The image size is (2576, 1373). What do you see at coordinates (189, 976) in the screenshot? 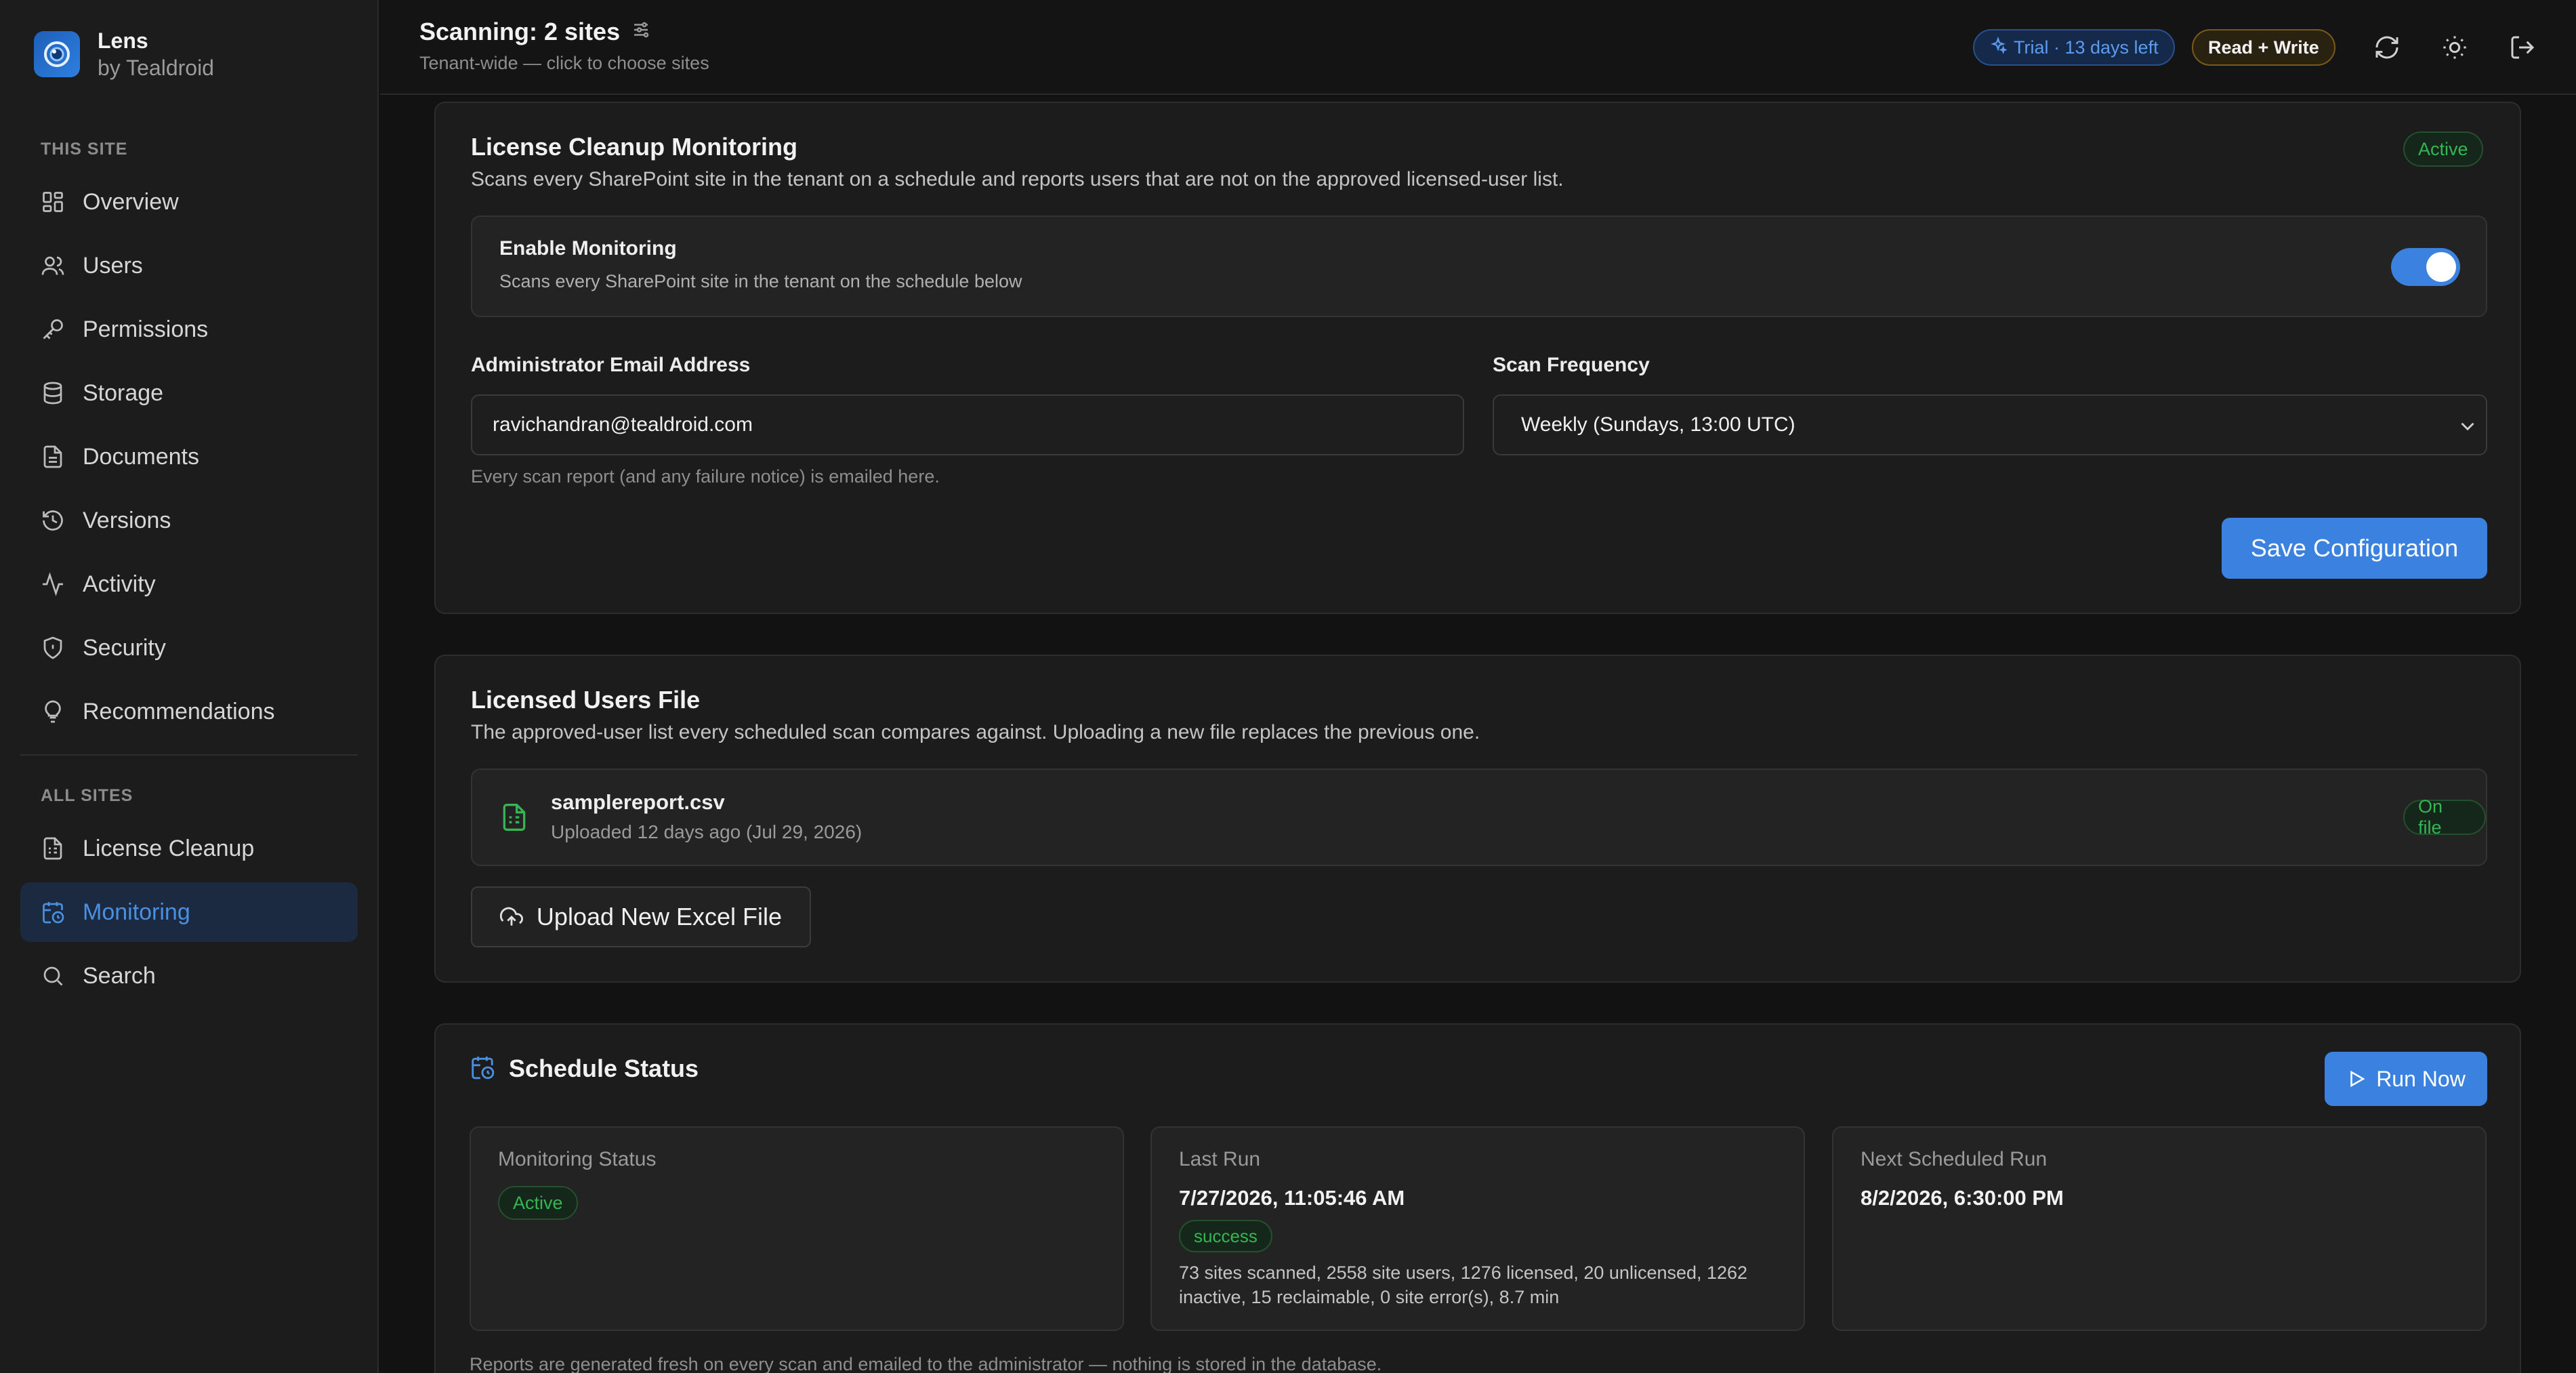
I see `sidebar-item-search: Search` at bounding box center [189, 976].